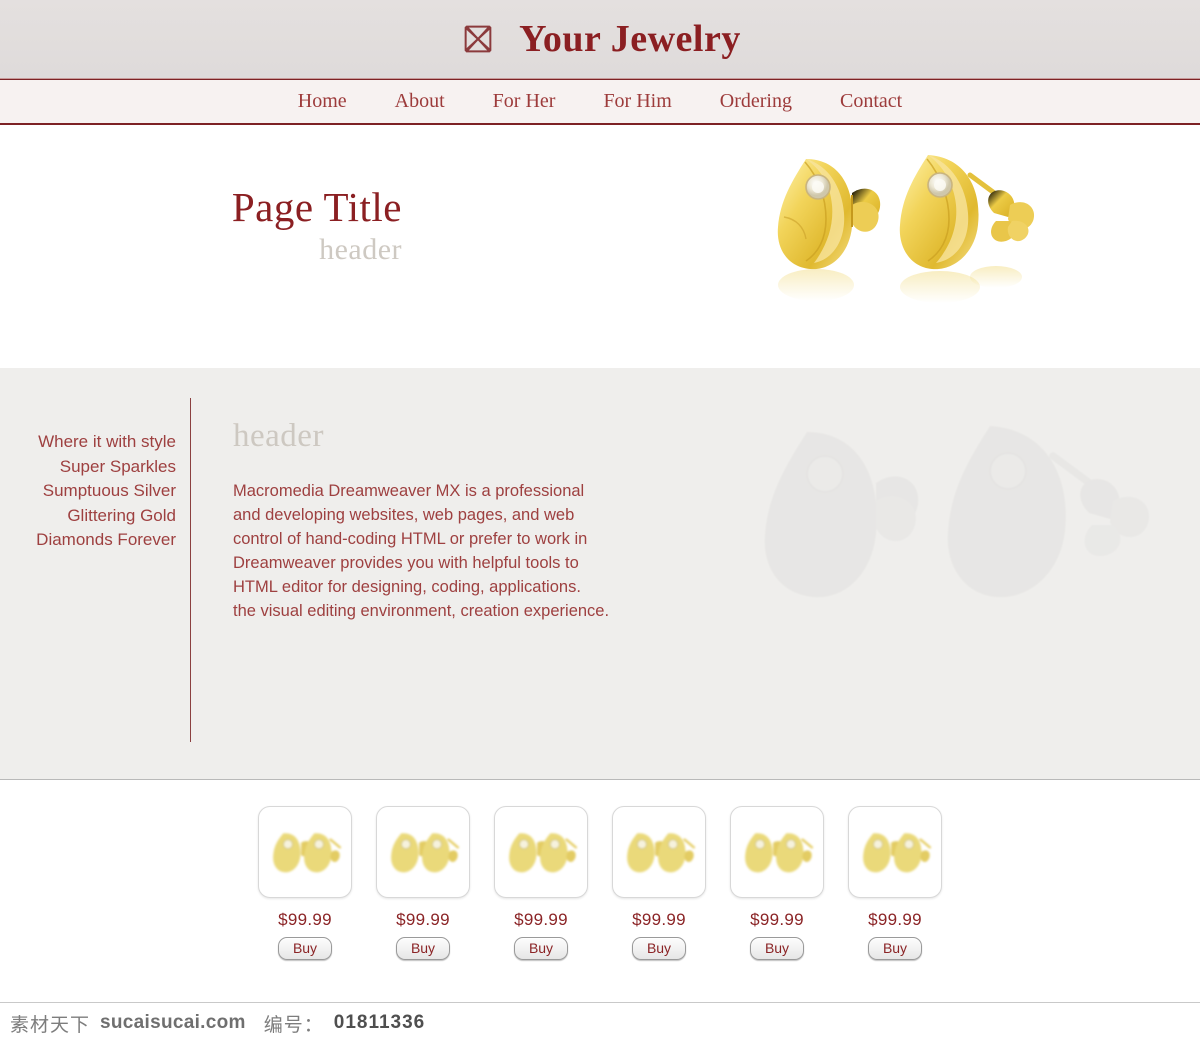 Image resolution: width=1200 pixels, height=1043 pixels. Describe the element at coordinates (756, 101) in the screenshot. I see `nav-item-ordering: Ordering` at that location.